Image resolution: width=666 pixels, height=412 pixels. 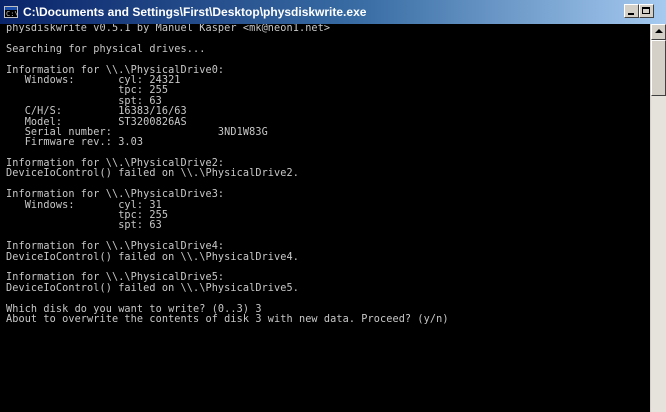 What do you see at coordinates (631, 11) in the screenshot?
I see `minimize-button` at bounding box center [631, 11].